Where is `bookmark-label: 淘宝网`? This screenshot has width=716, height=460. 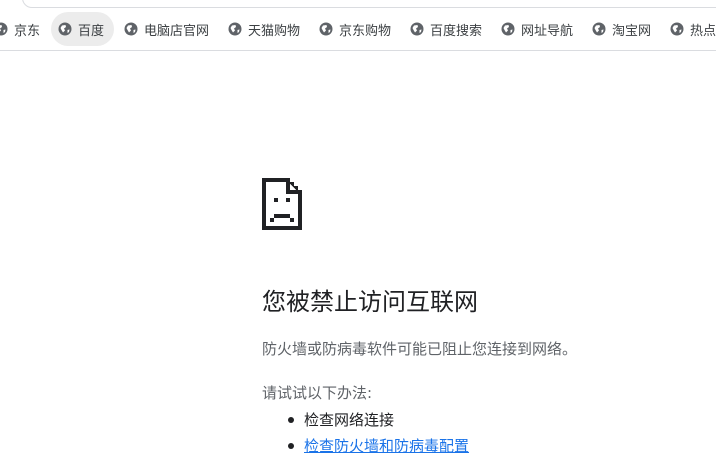 bookmark-label: 淘宝网 is located at coordinates (632, 31).